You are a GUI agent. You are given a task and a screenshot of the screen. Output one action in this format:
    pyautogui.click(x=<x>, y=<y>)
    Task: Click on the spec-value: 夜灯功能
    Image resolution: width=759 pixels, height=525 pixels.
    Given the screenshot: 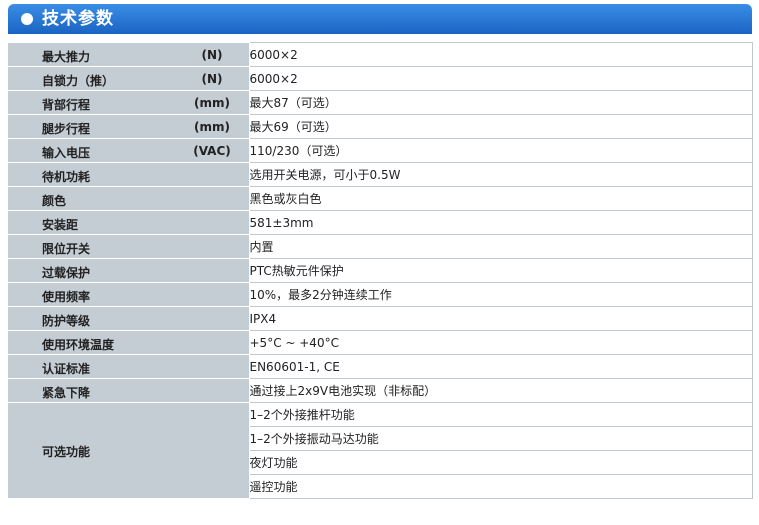 What is the action you would take?
    pyautogui.click(x=500, y=462)
    